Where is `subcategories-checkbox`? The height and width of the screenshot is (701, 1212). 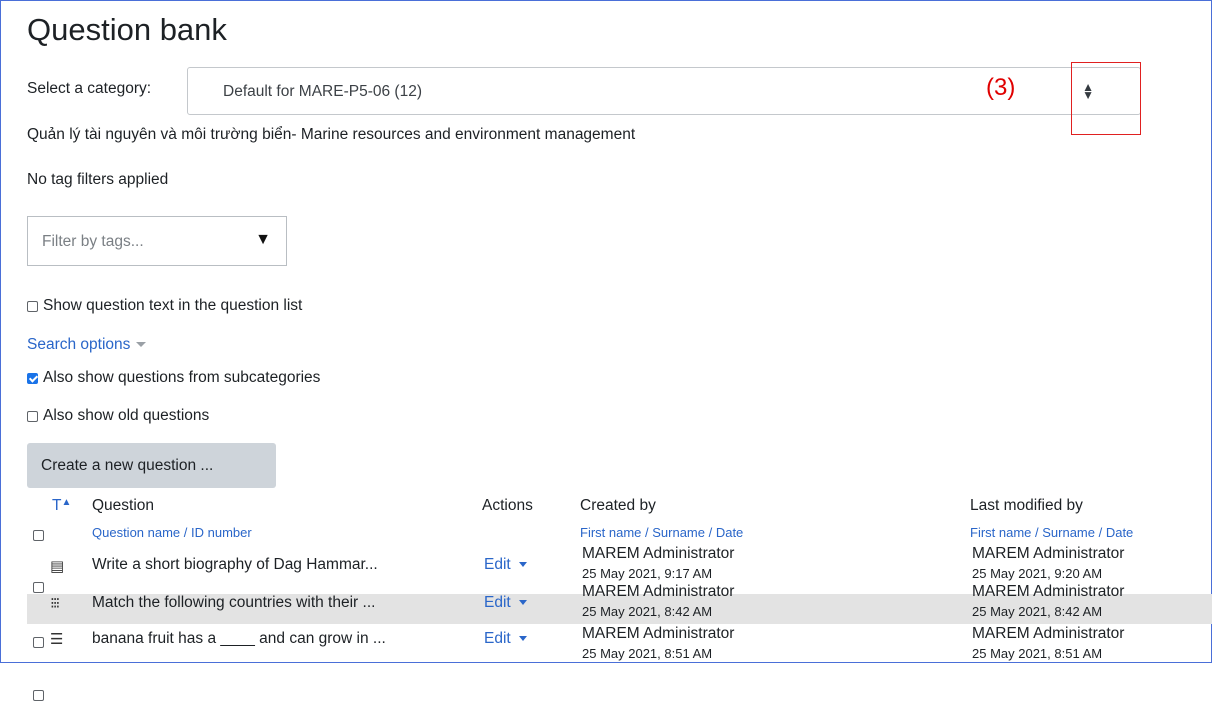 subcategories-checkbox is located at coordinates (32, 378).